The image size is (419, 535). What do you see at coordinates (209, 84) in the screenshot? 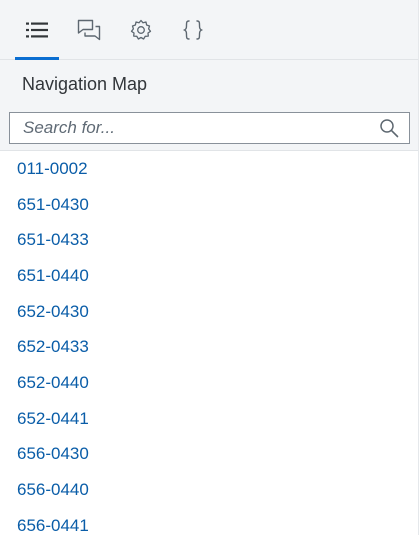
I see `navigation-header: Navigation Map` at bounding box center [209, 84].